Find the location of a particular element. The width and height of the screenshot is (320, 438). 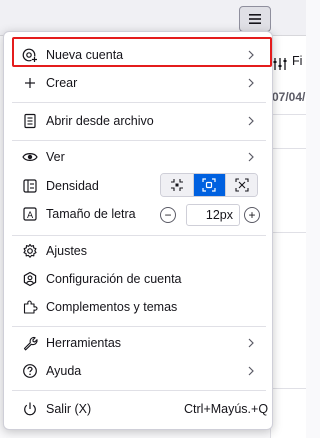

filter-icon is located at coordinates (280, 64).